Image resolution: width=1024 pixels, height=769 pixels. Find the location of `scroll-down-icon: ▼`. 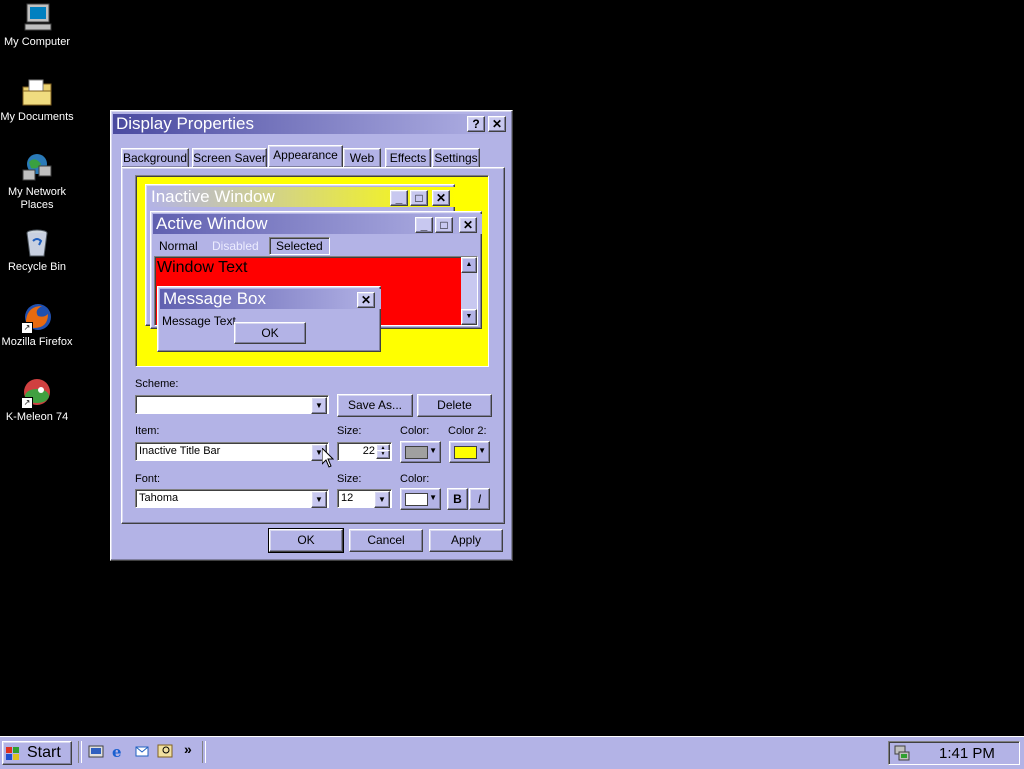

scroll-down-icon: ▼ is located at coordinates (469, 317).